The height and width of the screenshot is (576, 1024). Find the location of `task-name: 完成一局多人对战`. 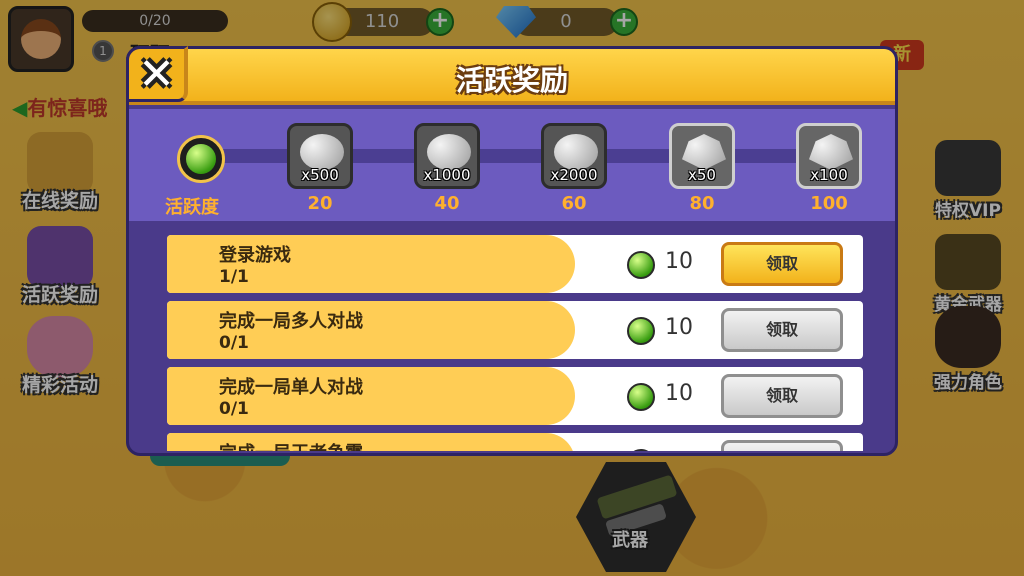

task-name: 完成一局多人对战 is located at coordinates (291, 321).